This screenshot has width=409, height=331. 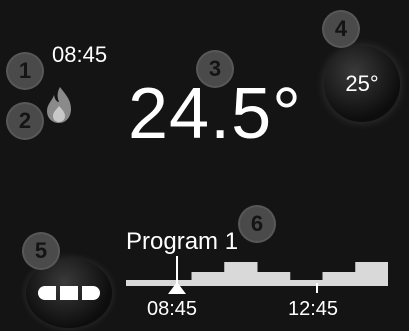 I want to click on clock-time: 08:45, so click(x=80, y=54).